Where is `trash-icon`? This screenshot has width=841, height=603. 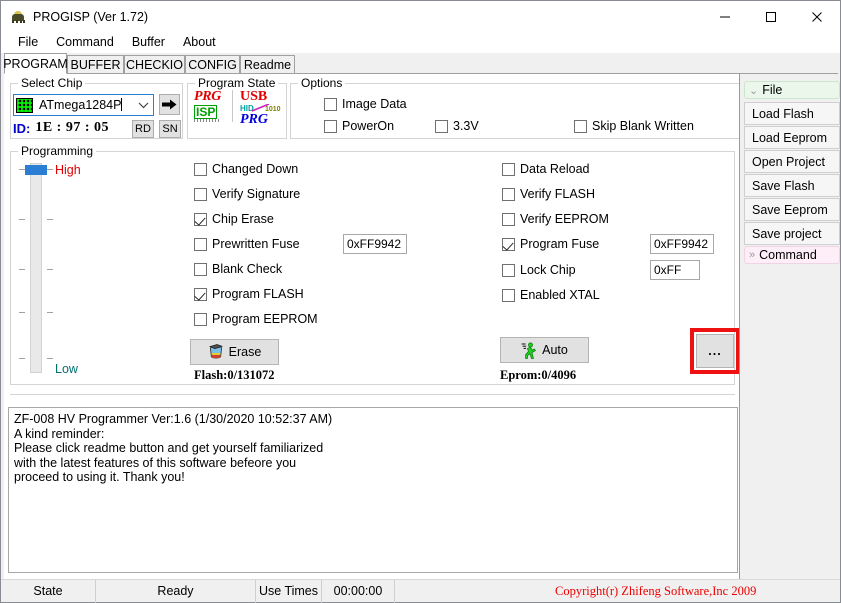
trash-icon is located at coordinates (215, 351).